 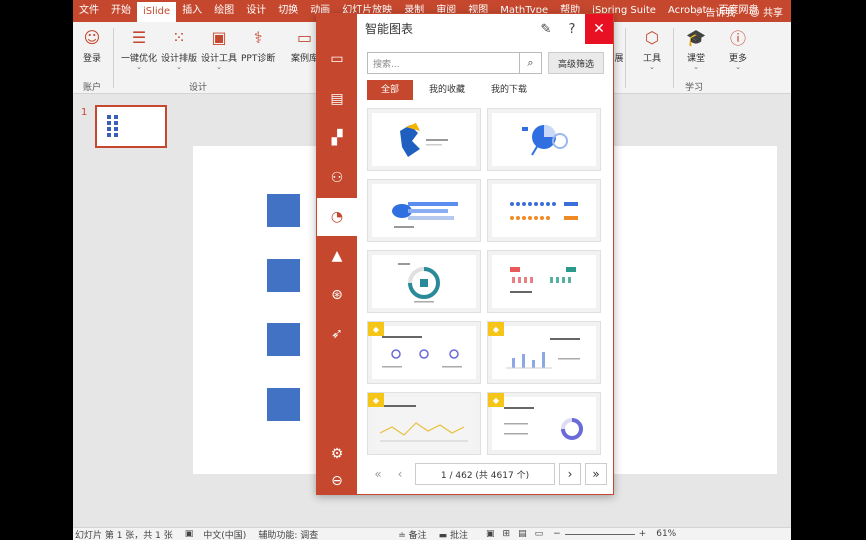 I want to click on next-page-button: ›, so click(x=570, y=474).